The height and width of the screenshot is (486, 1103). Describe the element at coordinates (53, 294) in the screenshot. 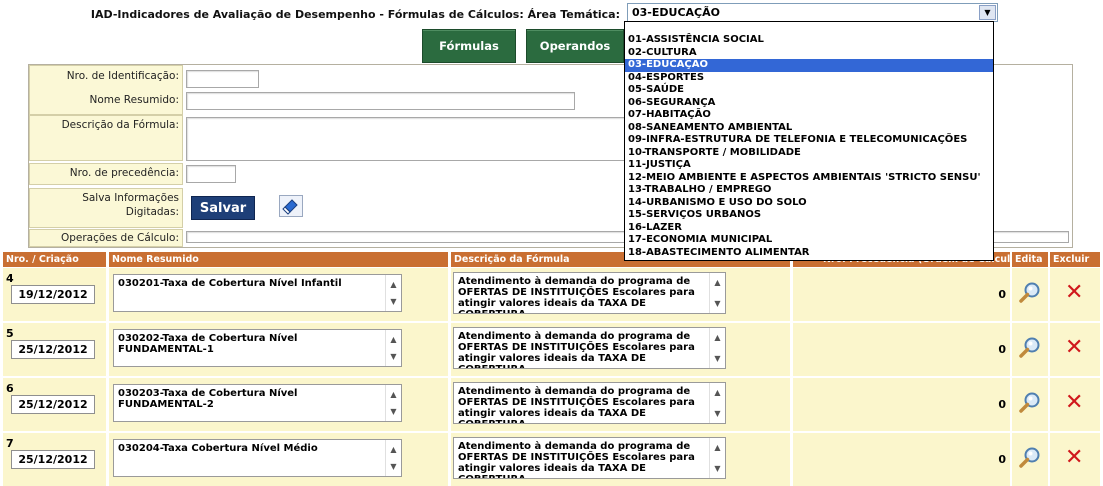

I see `creation-date-field: 19/12/2012` at that location.